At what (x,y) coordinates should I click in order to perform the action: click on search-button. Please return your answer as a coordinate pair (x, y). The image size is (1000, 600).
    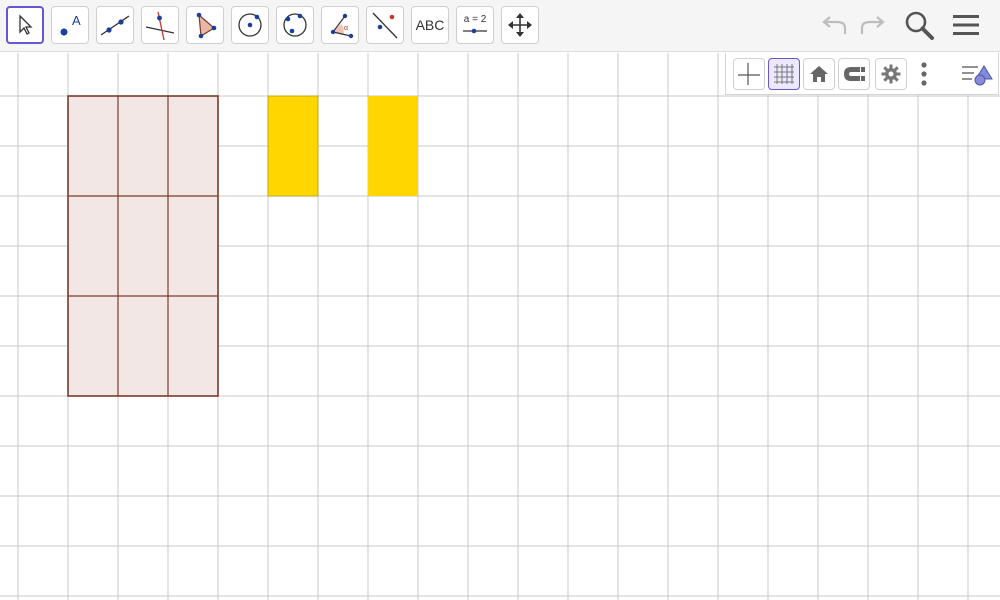
    Looking at the image, I should click on (919, 25).